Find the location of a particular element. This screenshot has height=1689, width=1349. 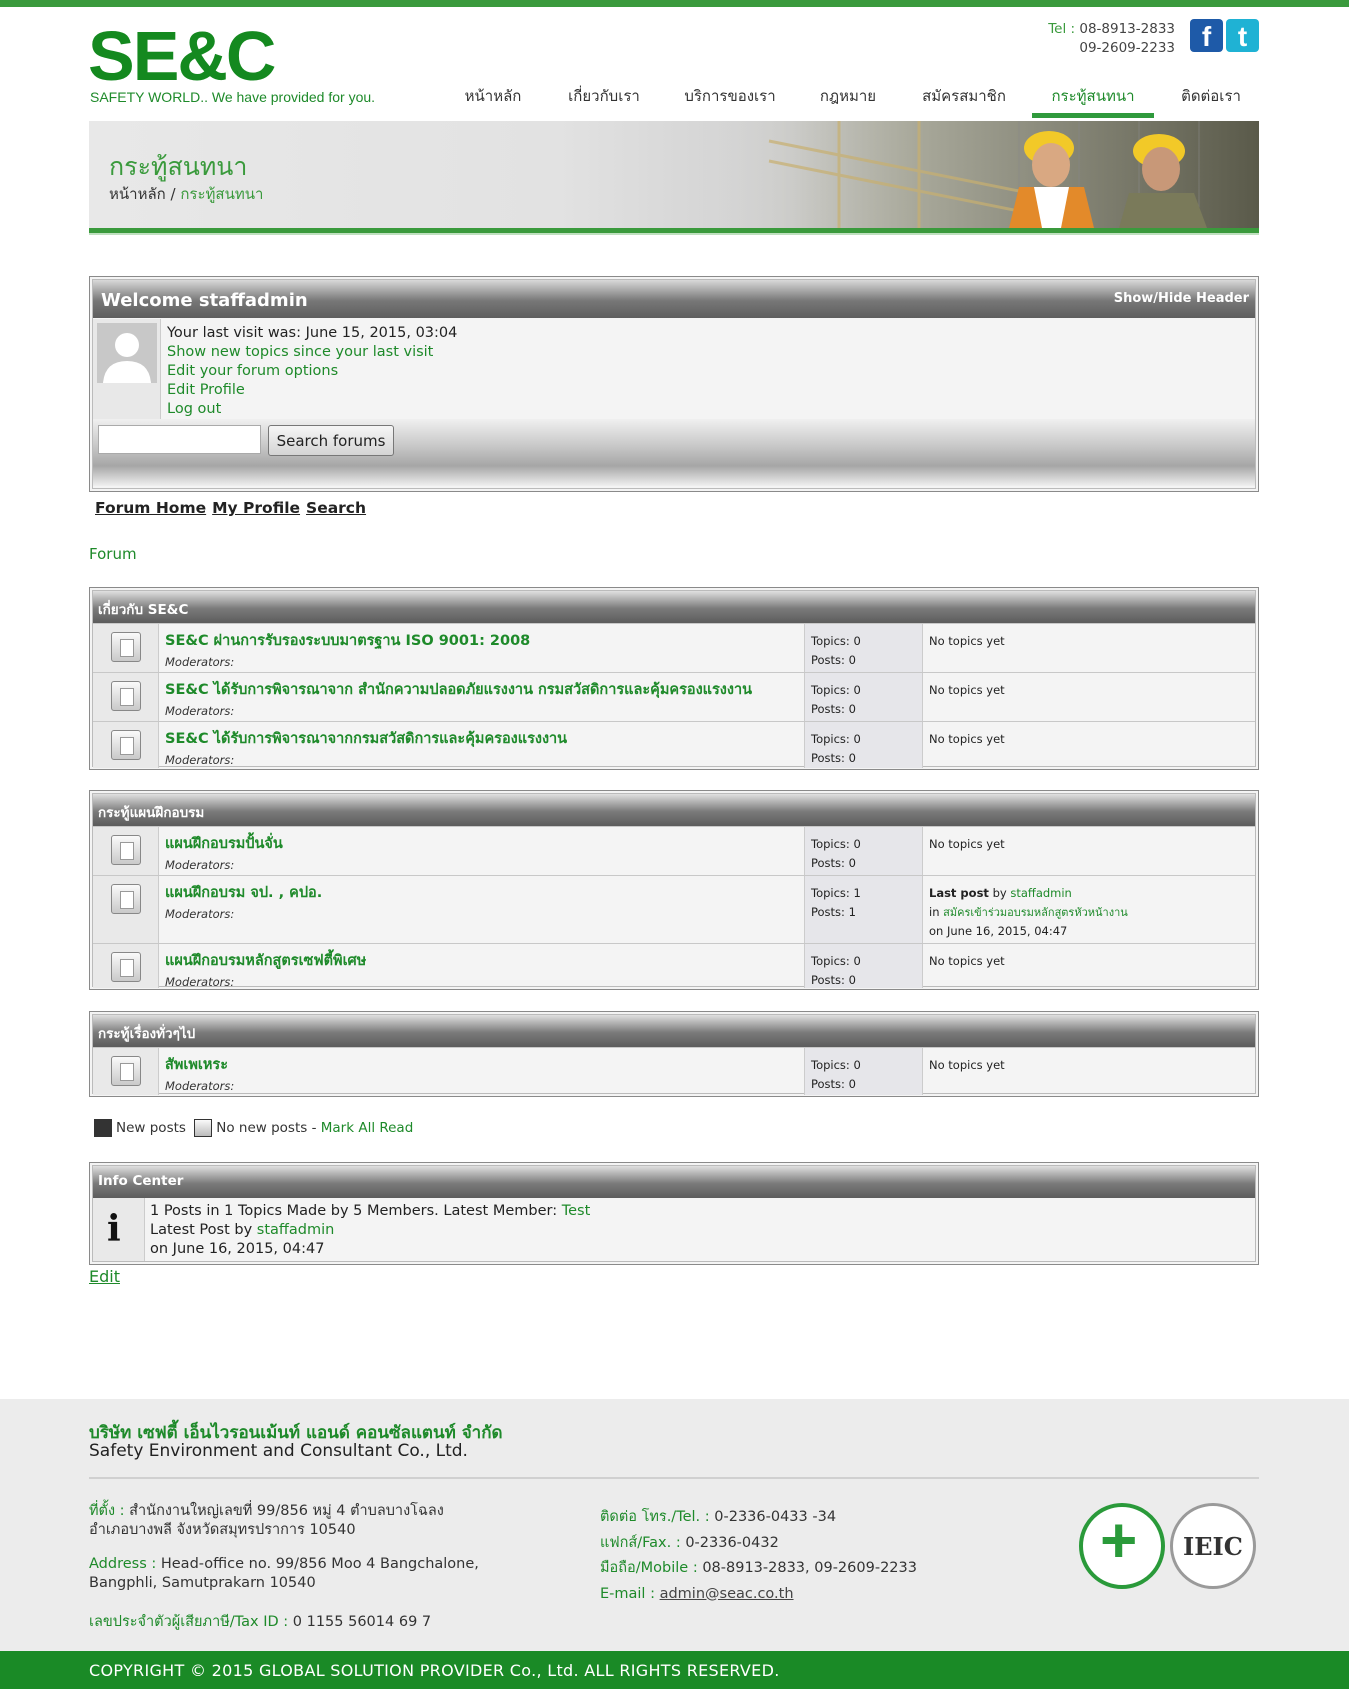

last-post-author-link: staffadmin is located at coordinates (1041, 893).